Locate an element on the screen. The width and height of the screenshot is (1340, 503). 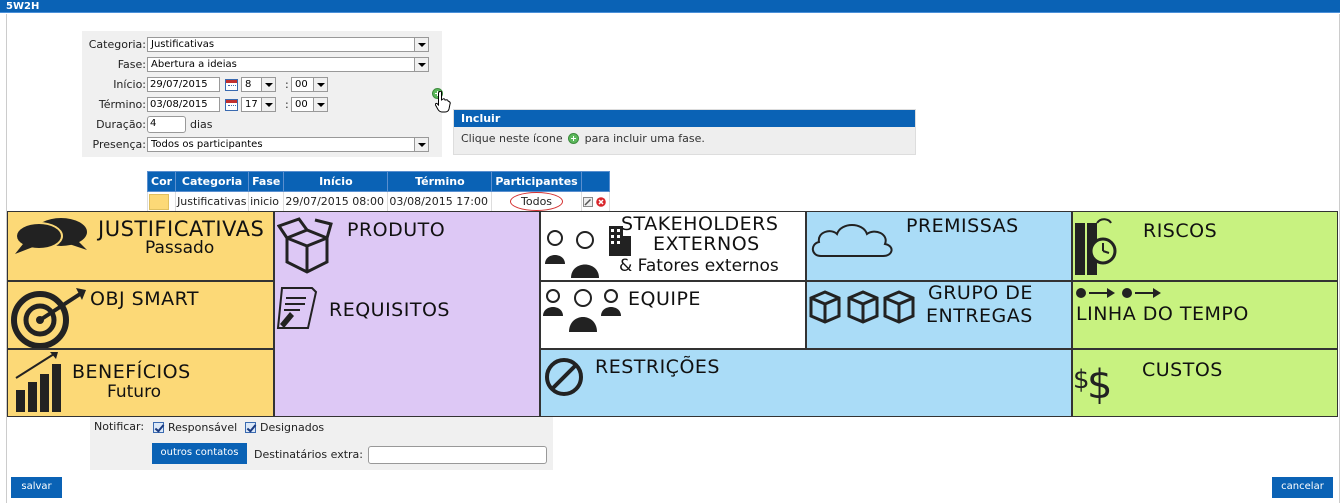
cloud-icon is located at coordinates (852, 240).